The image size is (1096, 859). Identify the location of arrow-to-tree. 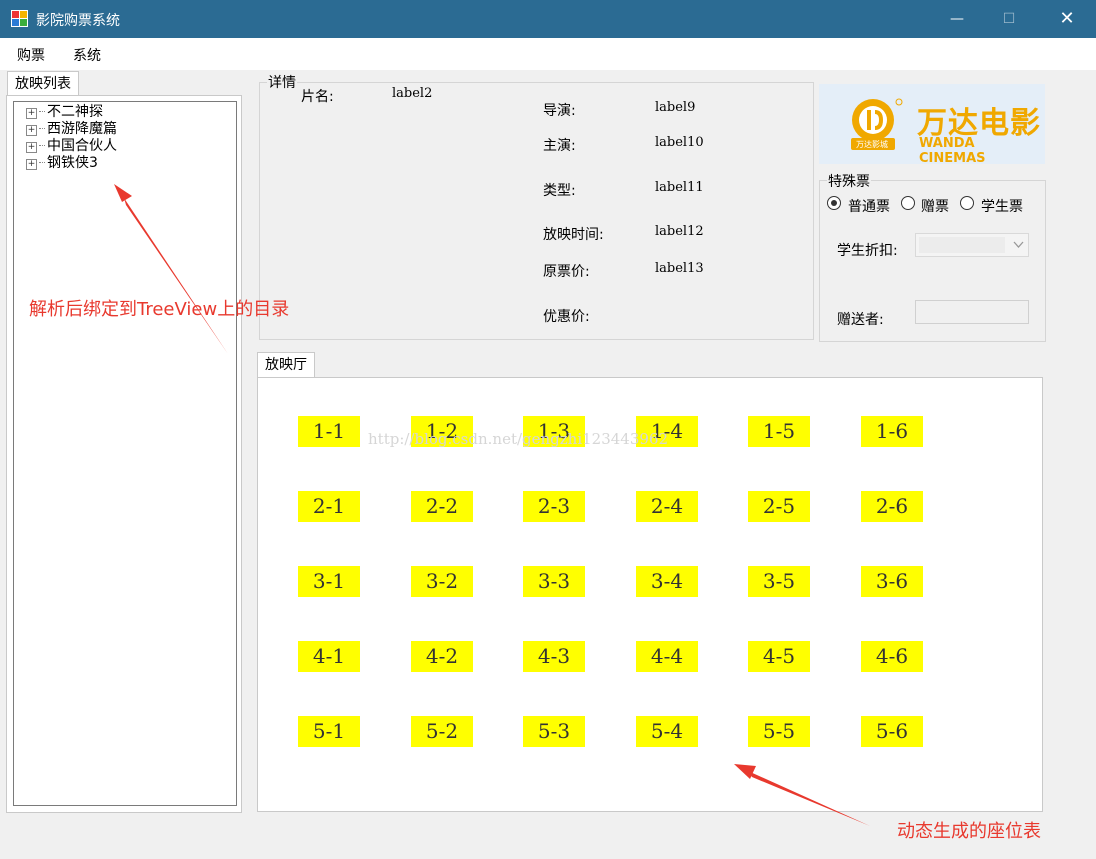
(176, 276).